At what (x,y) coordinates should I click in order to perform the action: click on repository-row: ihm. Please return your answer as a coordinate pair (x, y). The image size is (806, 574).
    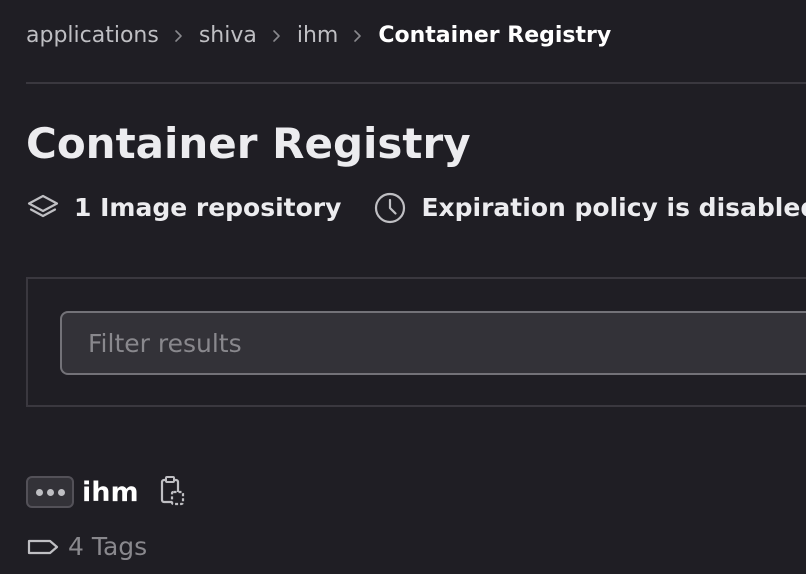
    Looking at the image, I should click on (107, 492).